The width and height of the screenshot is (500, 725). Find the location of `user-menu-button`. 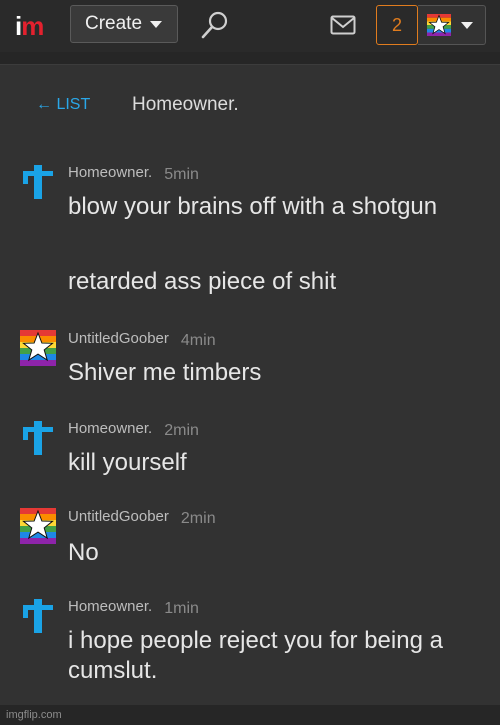

user-menu-button is located at coordinates (452, 25).